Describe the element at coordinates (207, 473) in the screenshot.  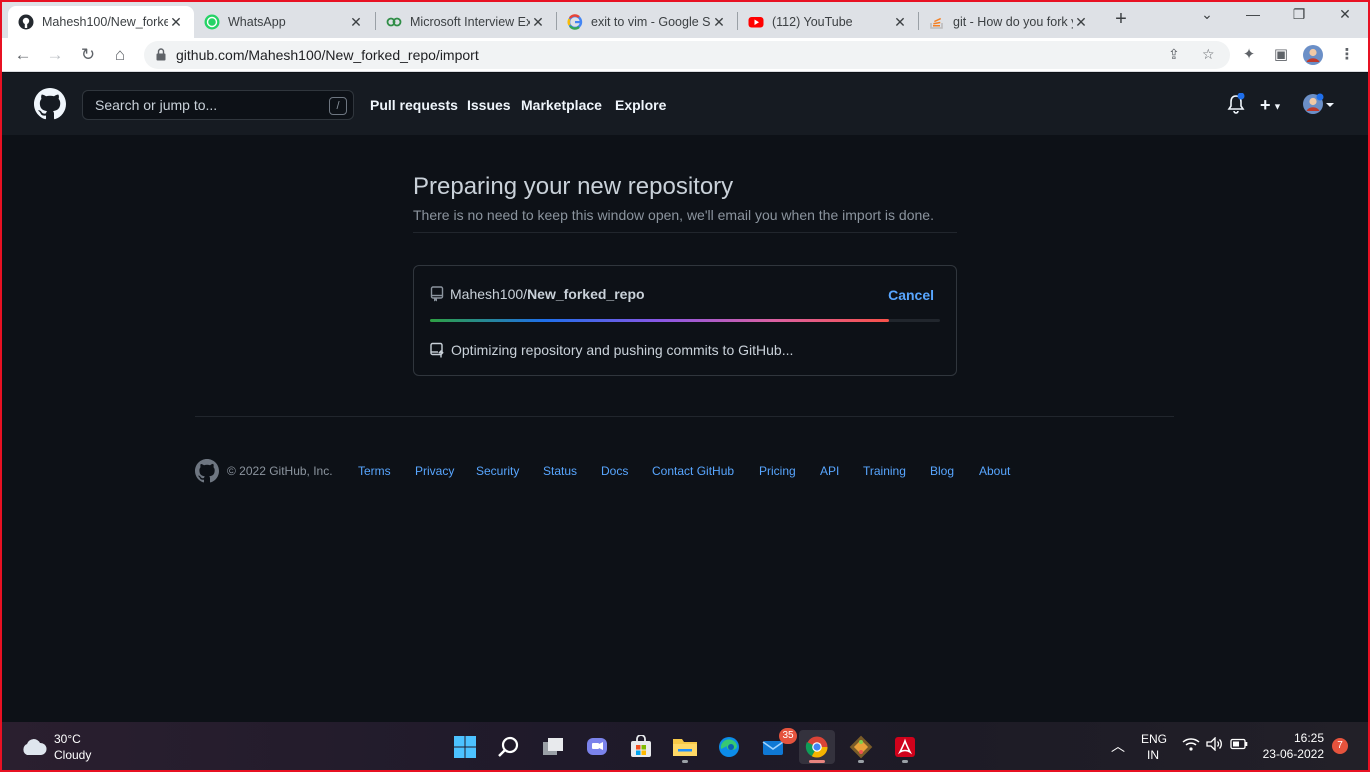
I see `github-mark-icon` at that location.